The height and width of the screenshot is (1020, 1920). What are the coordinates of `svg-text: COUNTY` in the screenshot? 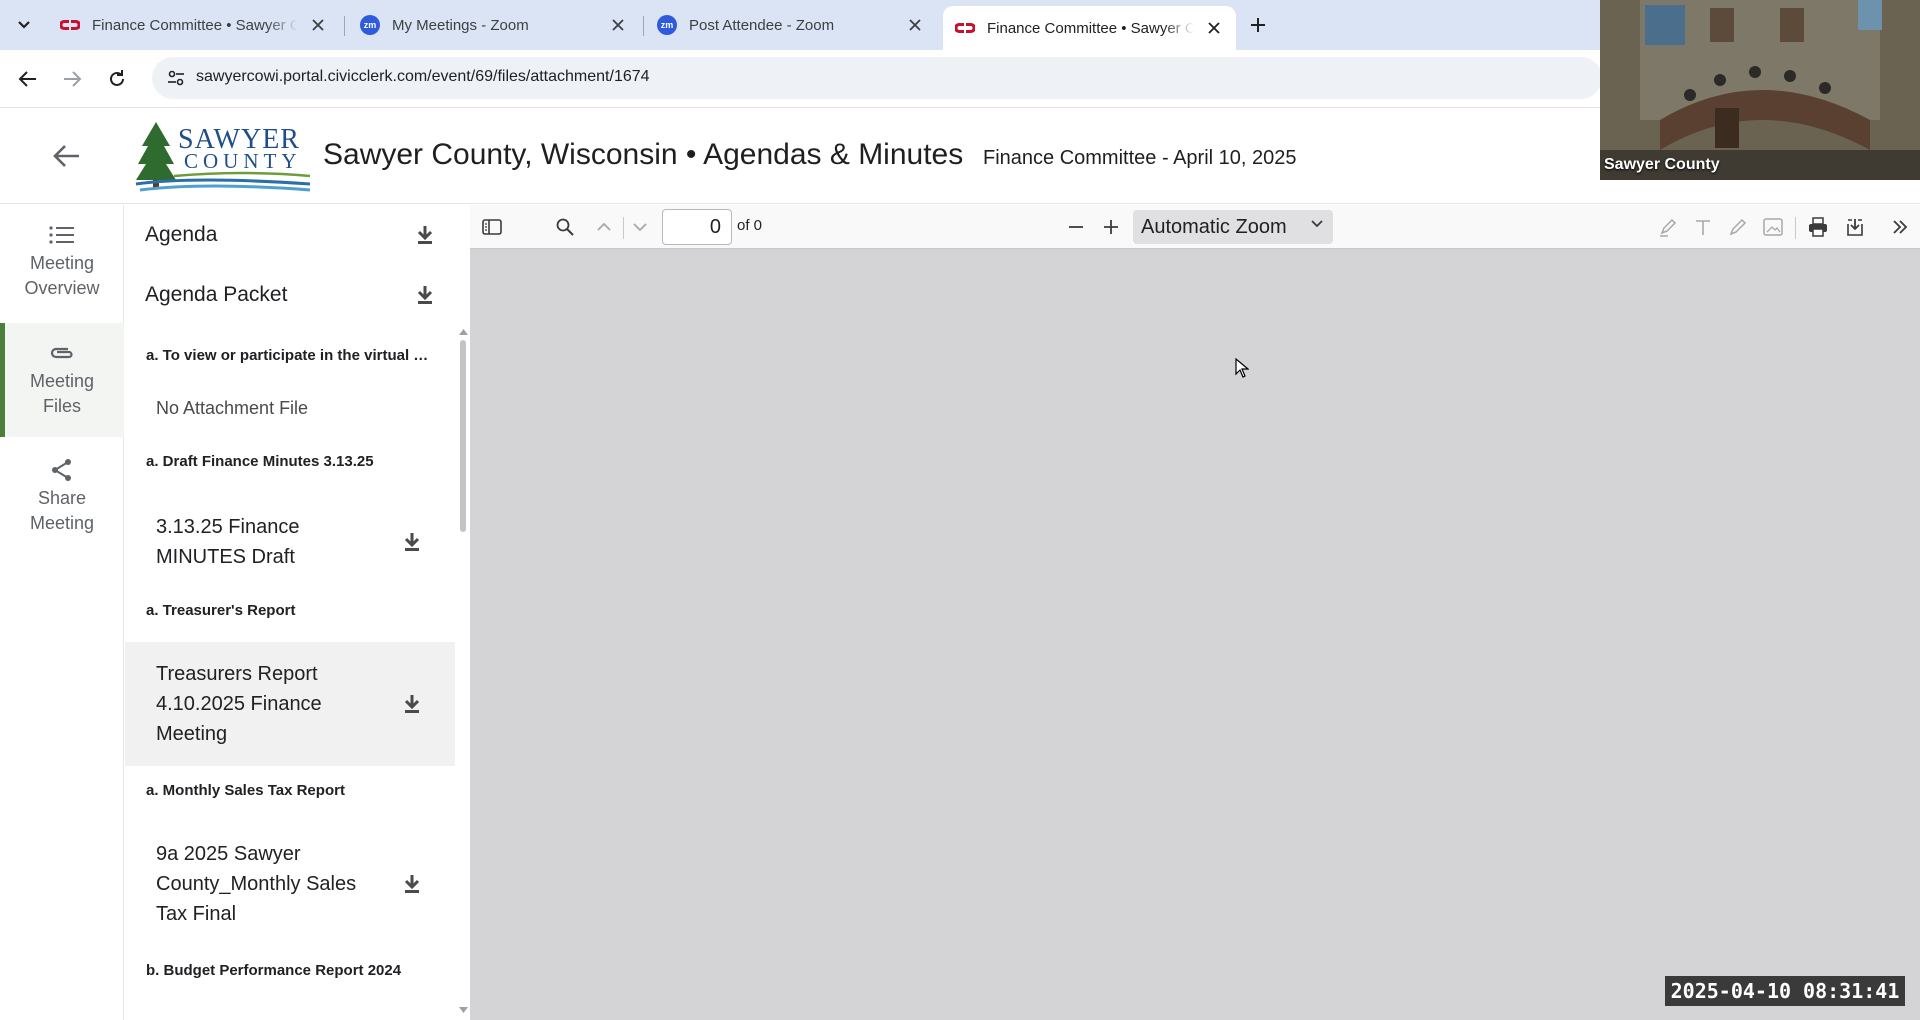 It's located at (243, 161).